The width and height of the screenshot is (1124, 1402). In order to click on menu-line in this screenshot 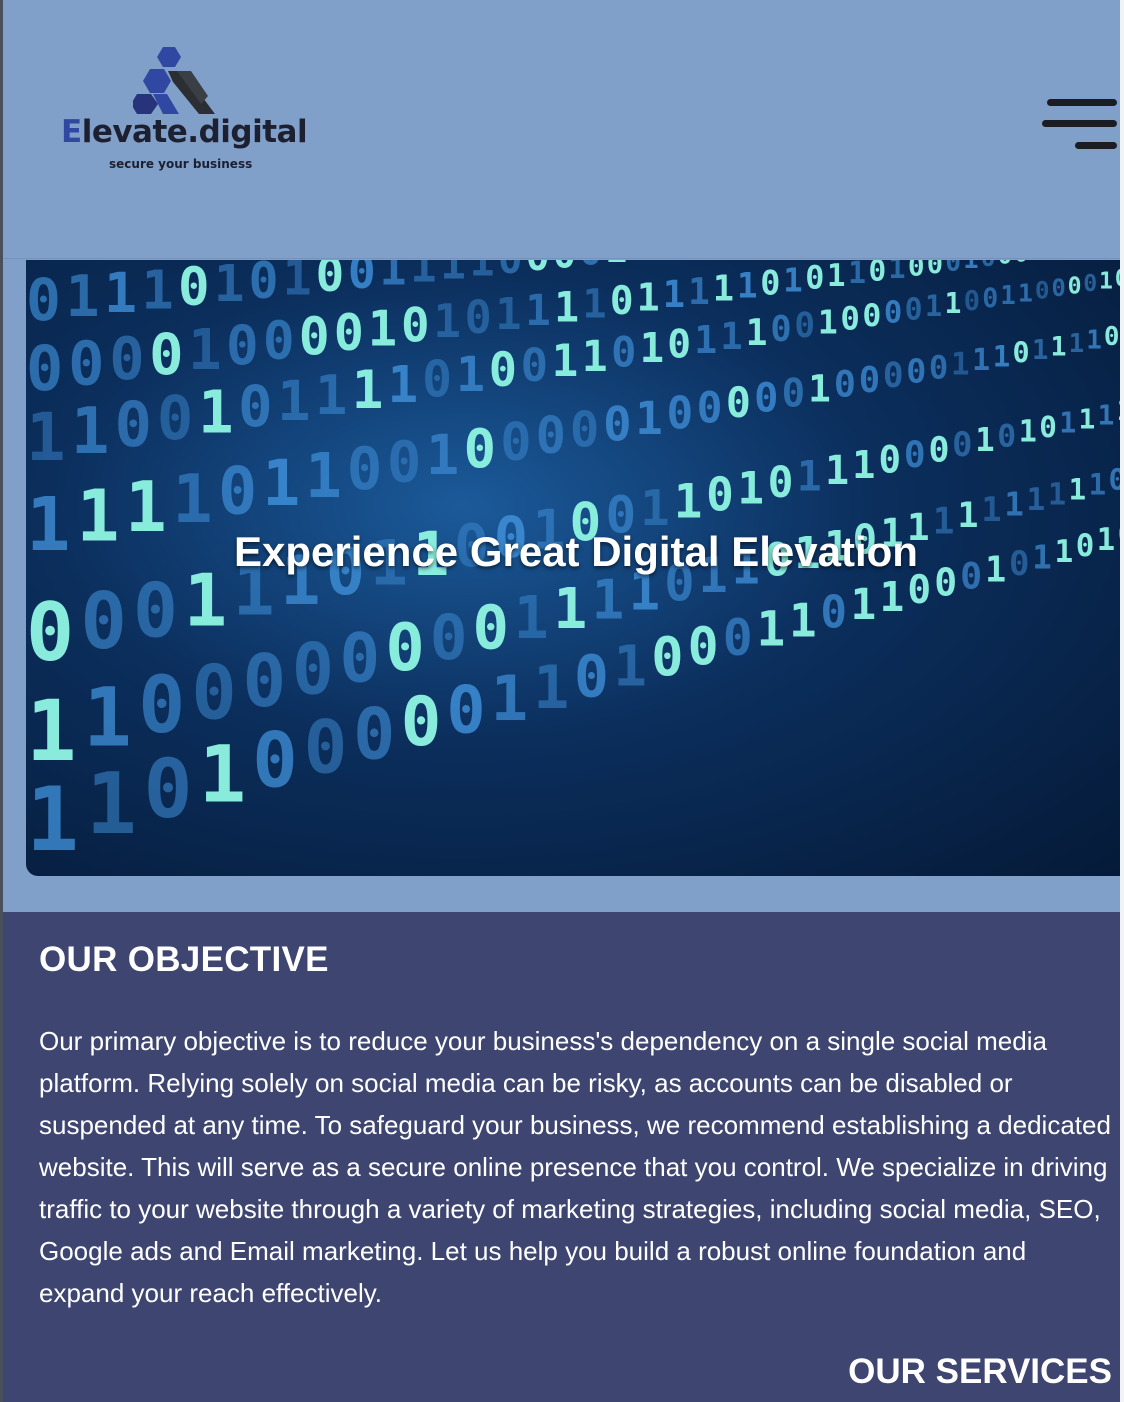, I will do `click(1082, 102)`.